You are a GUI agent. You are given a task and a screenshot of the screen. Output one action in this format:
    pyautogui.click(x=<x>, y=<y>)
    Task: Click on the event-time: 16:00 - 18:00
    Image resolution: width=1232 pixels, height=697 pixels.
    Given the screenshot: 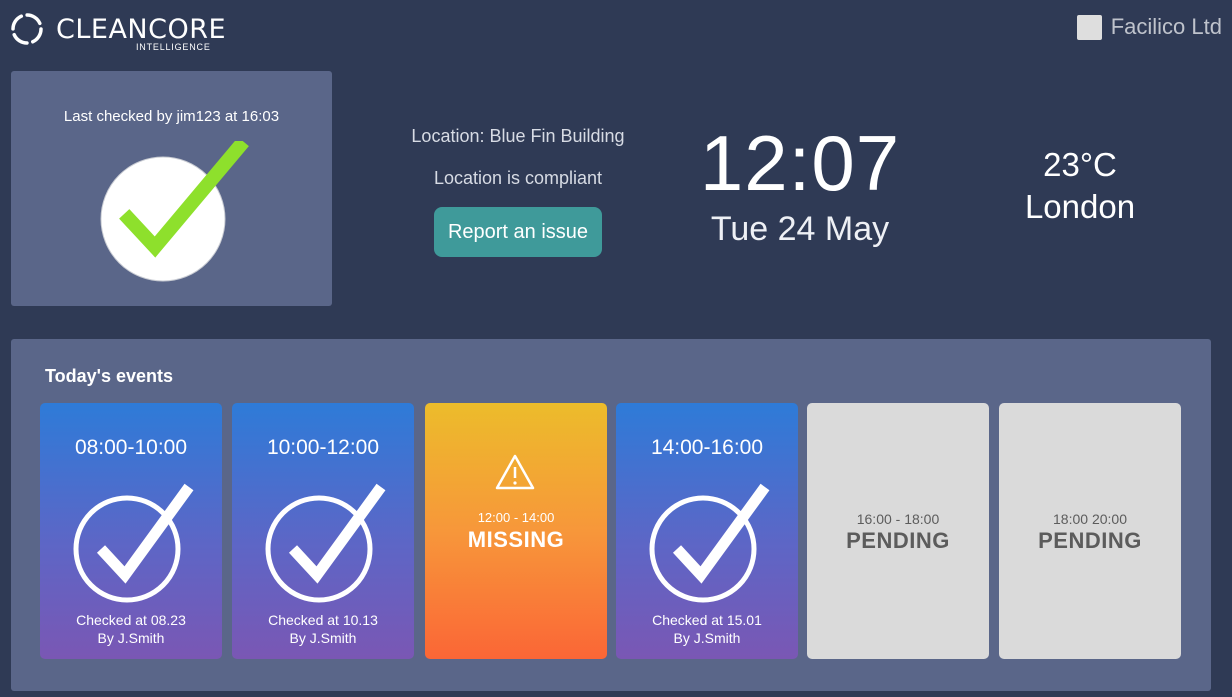 What is the action you would take?
    pyautogui.click(x=898, y=519)
    